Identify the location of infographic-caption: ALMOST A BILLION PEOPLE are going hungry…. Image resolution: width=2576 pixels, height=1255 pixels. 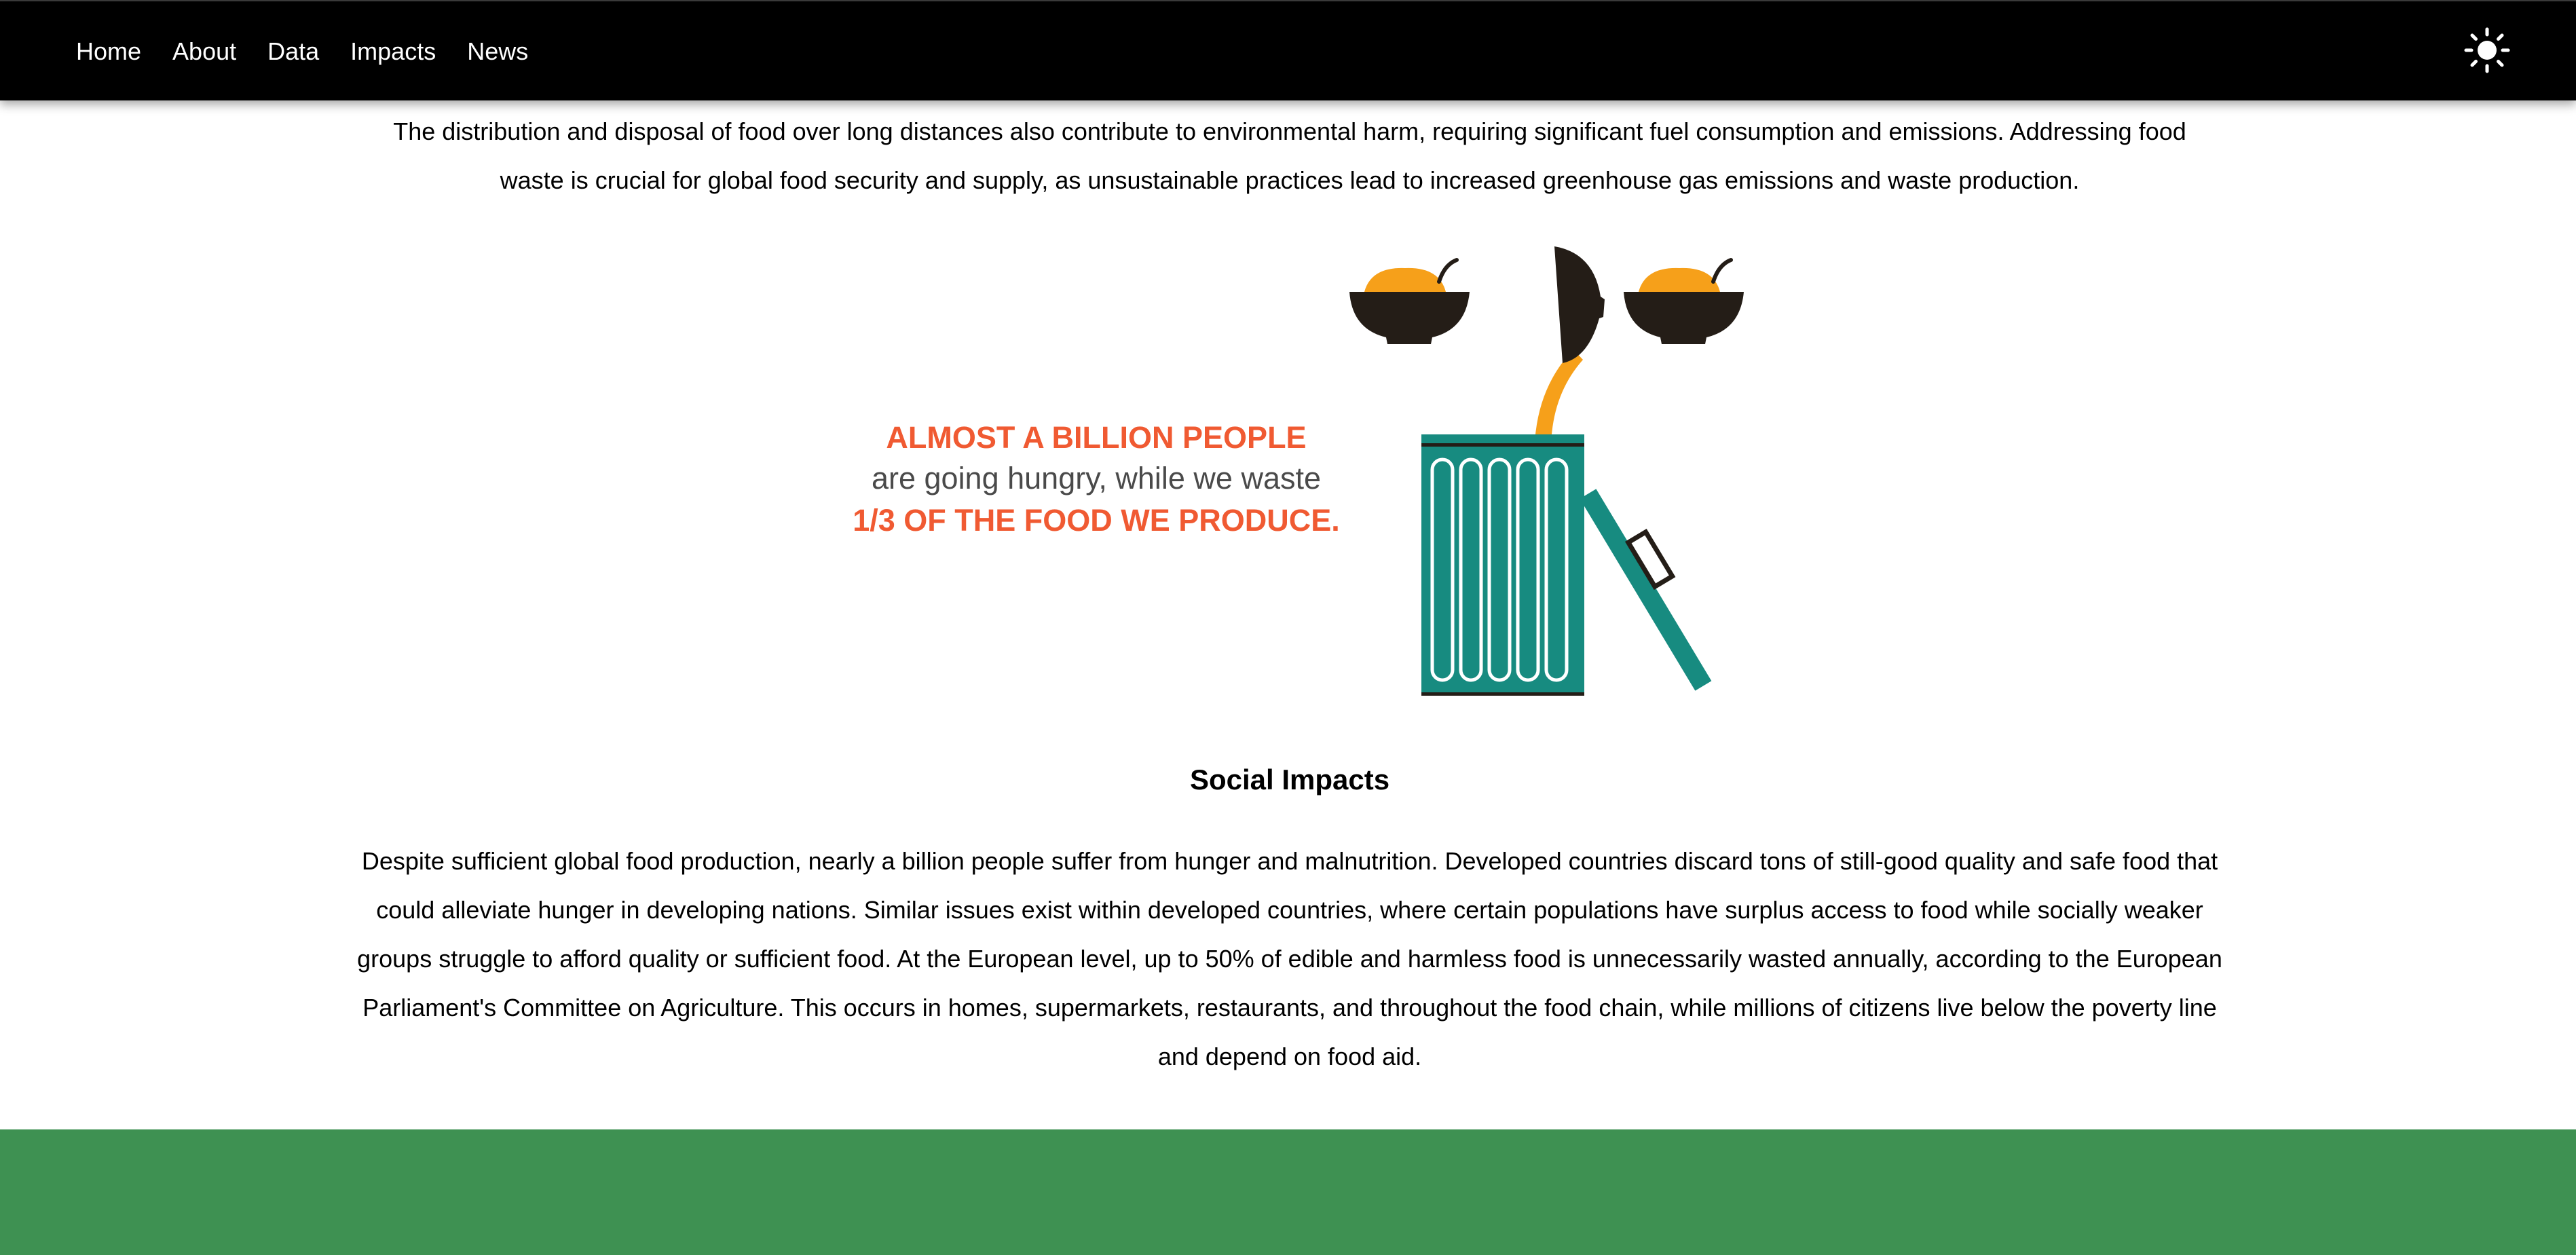
(1097, 479).